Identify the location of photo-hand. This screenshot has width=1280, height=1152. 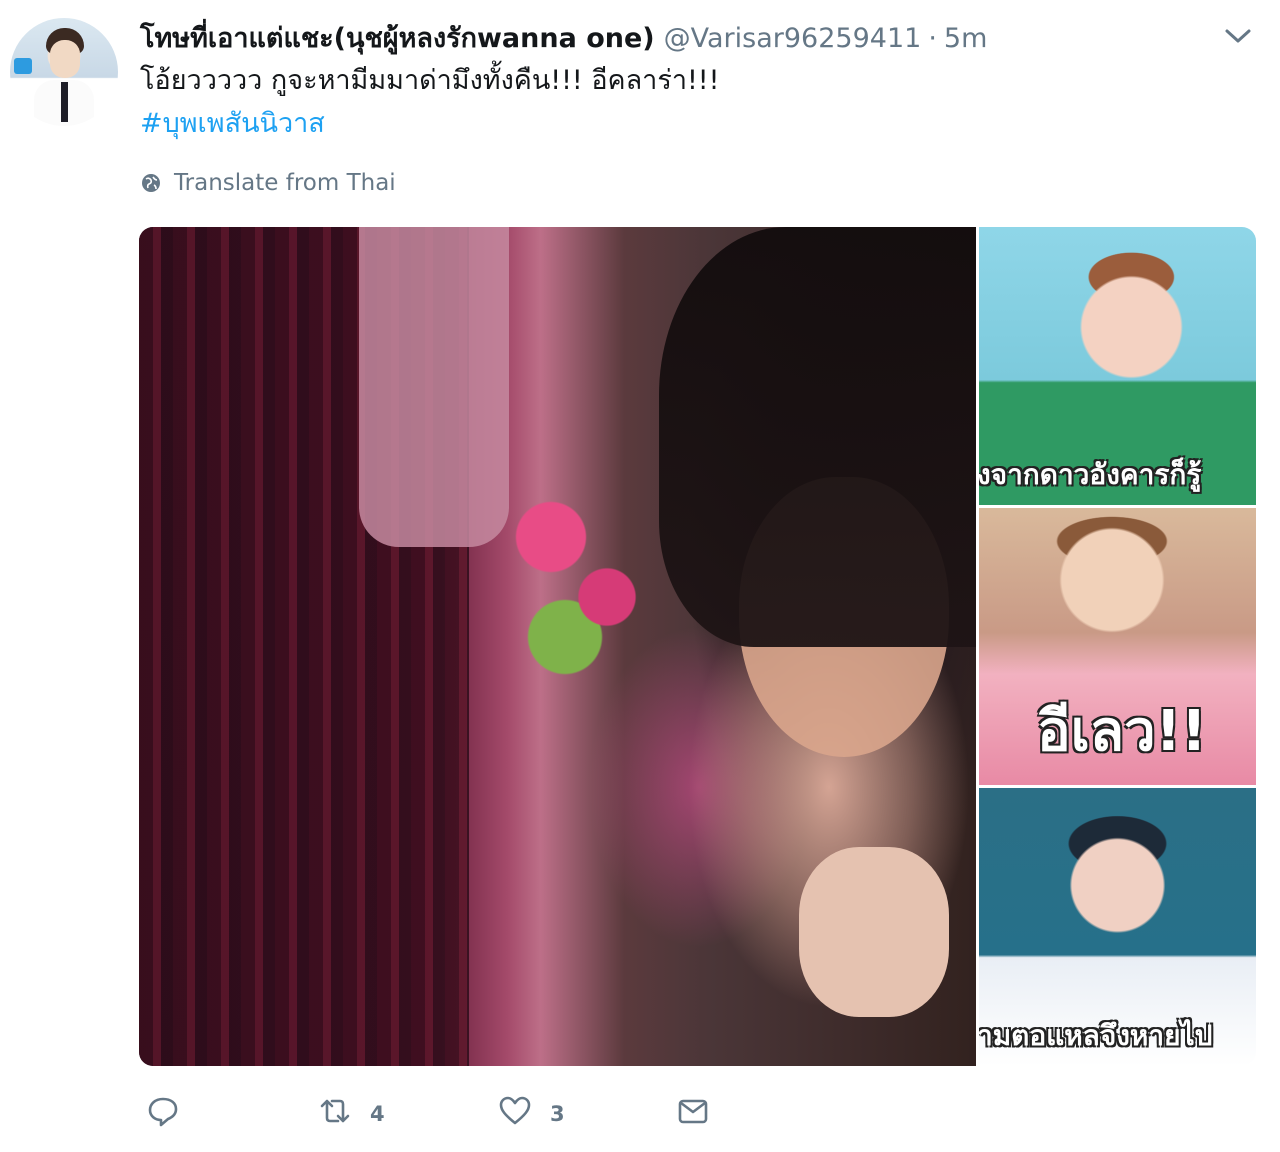
(874, 932).